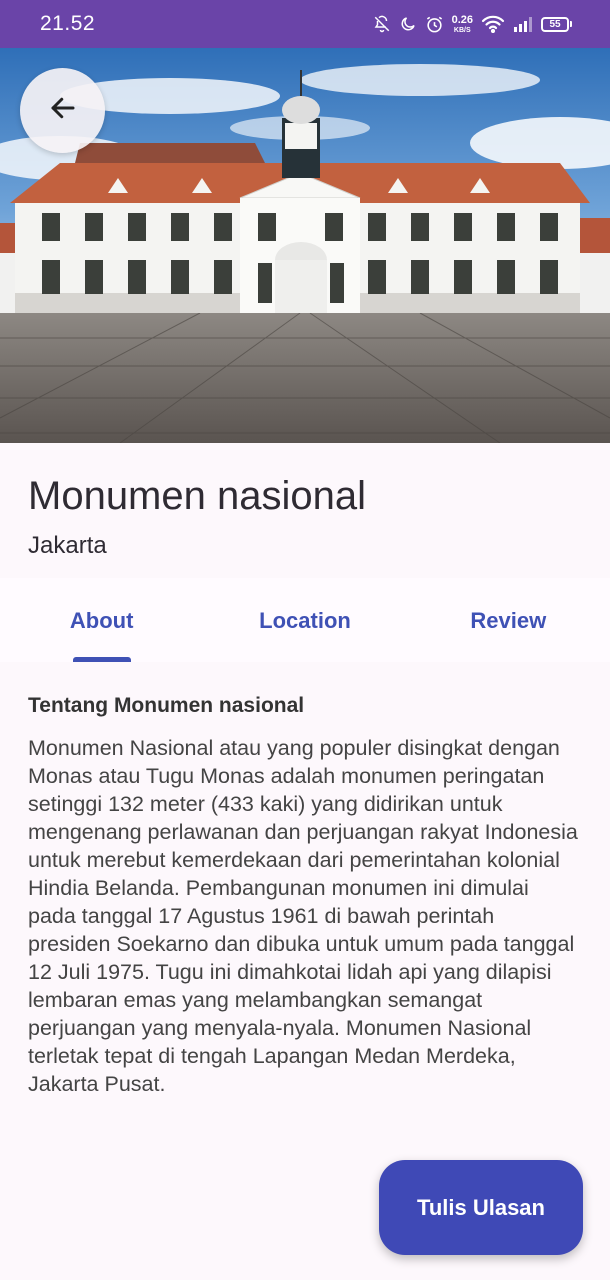 This screenshot has height=1280, width=610. What do you see at coordinates (462, 19) in the screenshot?
I see `net-speed-value: 0.26` at bounding box center [462, 19].